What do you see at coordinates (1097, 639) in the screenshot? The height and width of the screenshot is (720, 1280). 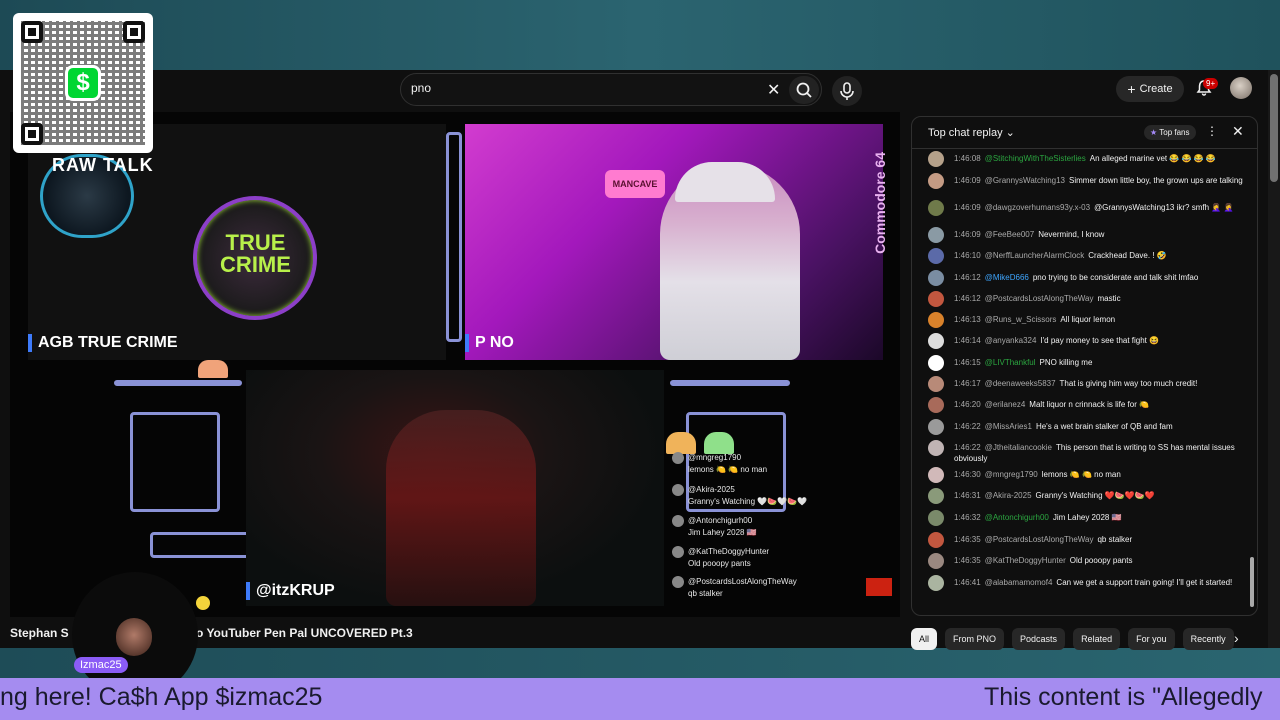 I see `chip-related: Related` at bounding box center [1097, 639].